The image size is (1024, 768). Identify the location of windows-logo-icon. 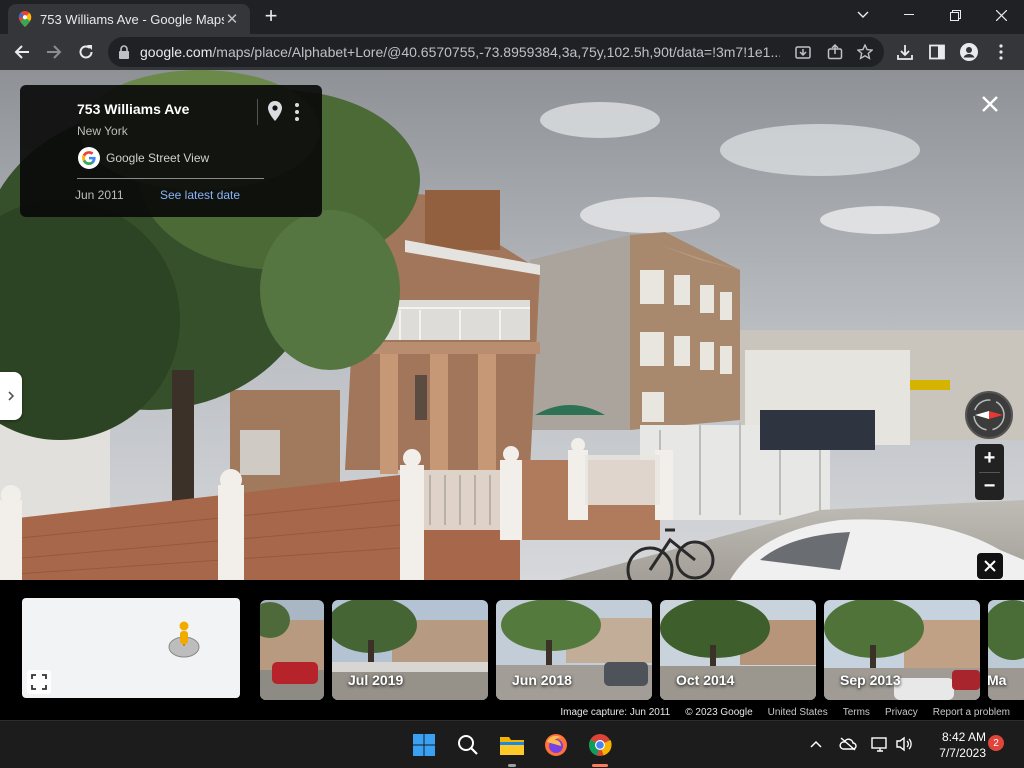
(424, 745).